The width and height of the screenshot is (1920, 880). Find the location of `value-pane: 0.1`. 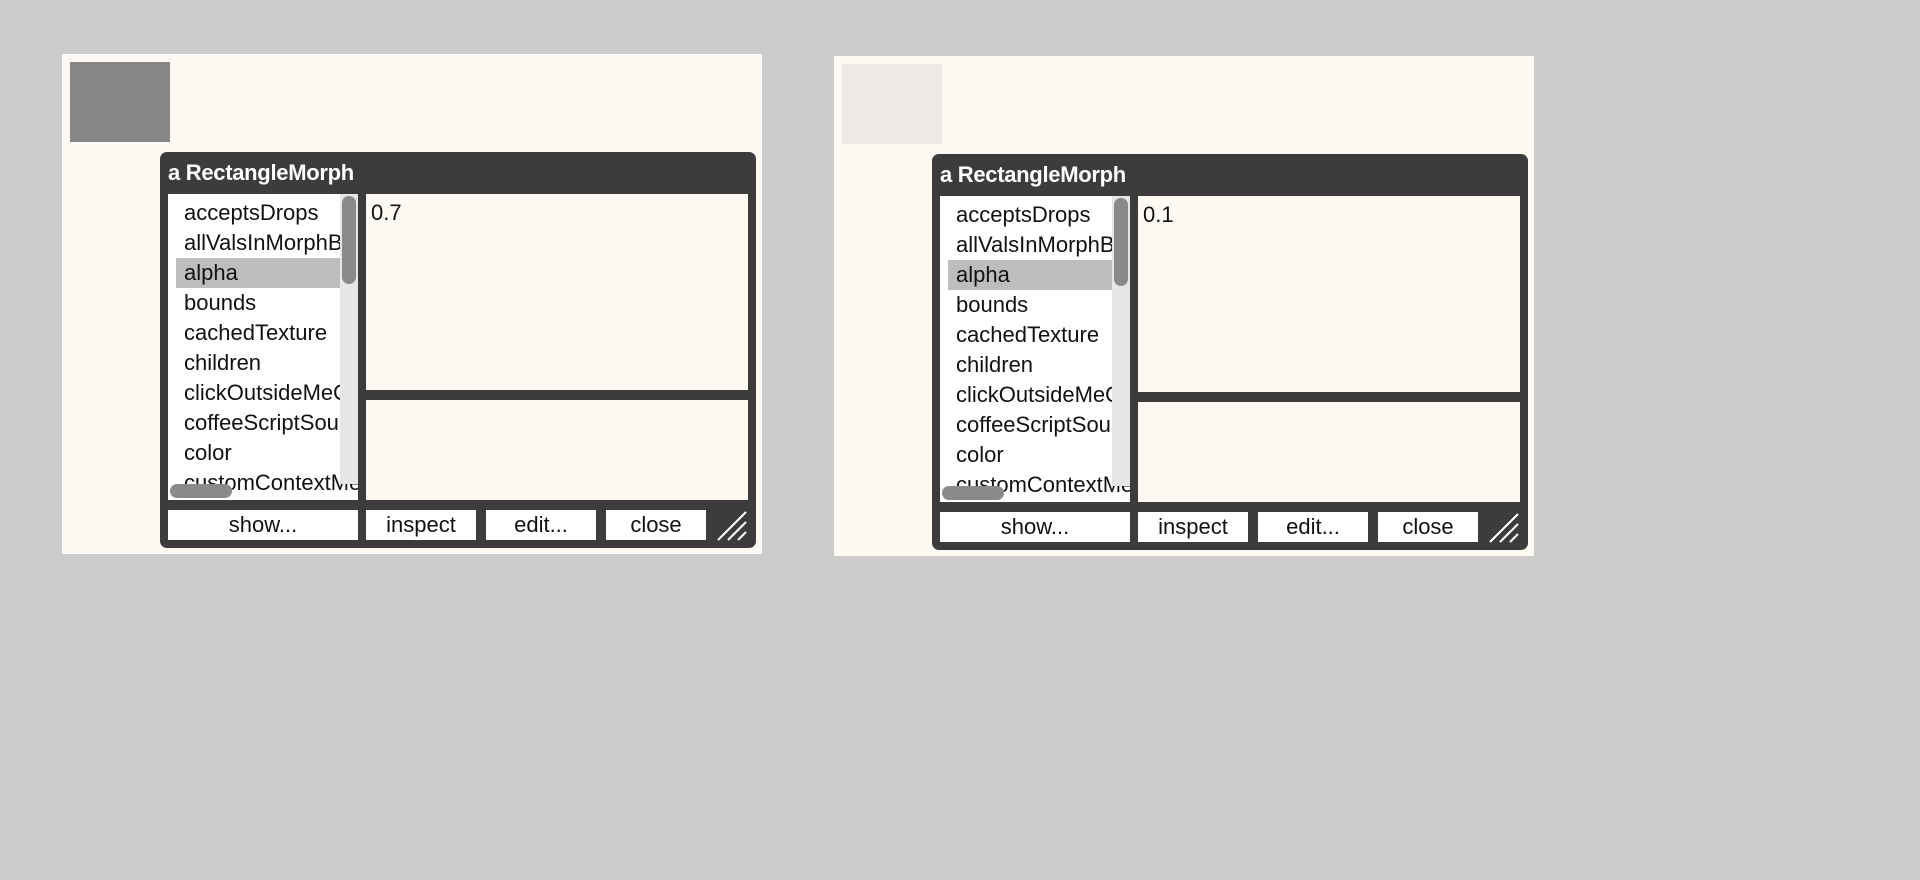

value-pane: 0.1 is located at coordinates (1329, 294).